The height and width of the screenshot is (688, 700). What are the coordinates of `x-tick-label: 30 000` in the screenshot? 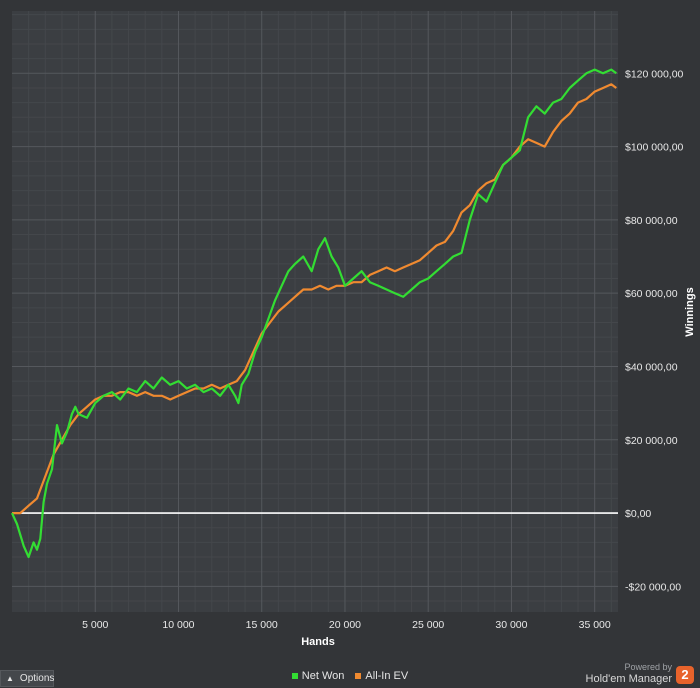 It's located at (511, 625).